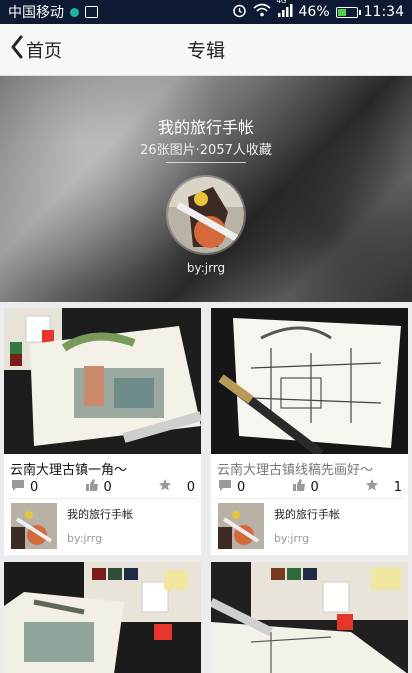 The image size is (412, 673). What do you see at coordinates (281, 2) in the screenshot?
I see `network-type-label: 4G` at bounding box center [281, 2].